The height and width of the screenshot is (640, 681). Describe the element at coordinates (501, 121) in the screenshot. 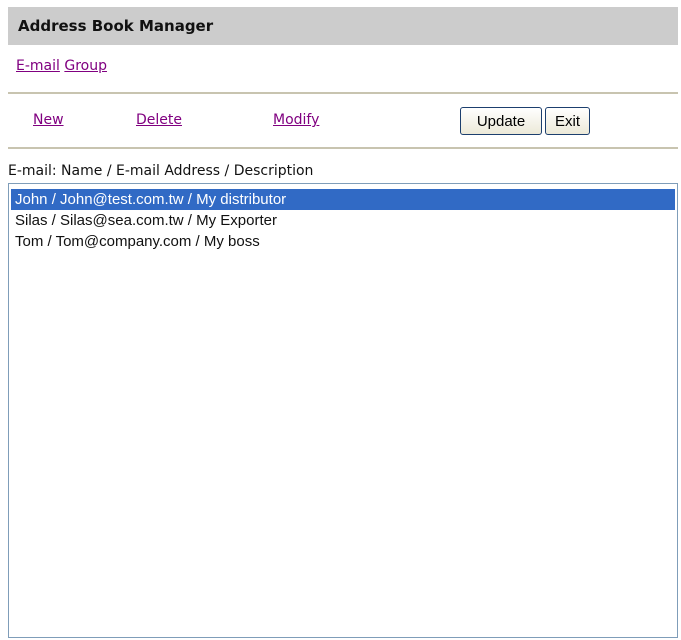

I see `update-button: Update` at that location.